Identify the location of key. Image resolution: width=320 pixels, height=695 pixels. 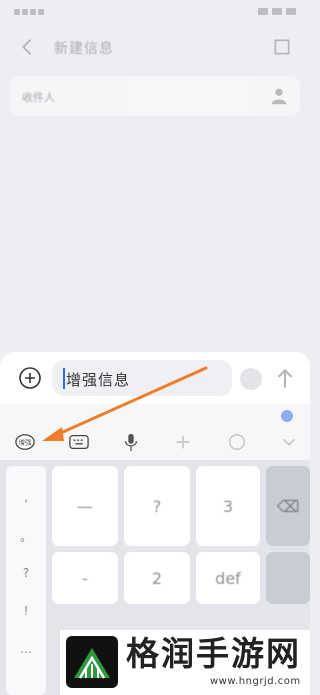
(288, 578).